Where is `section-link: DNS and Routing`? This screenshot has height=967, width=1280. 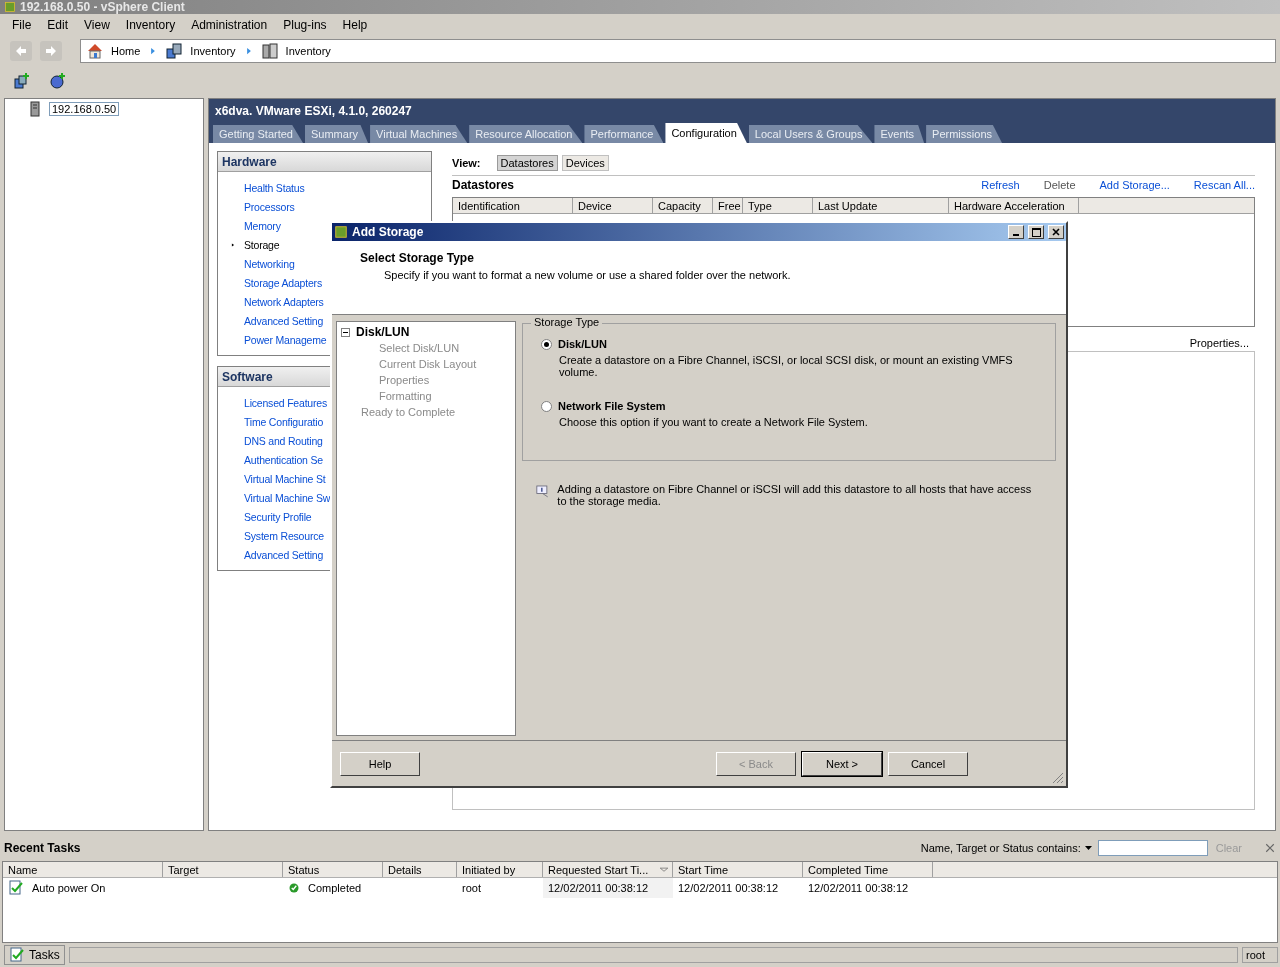
section-link: DNS and Routing is located at coordinates (283, 440).